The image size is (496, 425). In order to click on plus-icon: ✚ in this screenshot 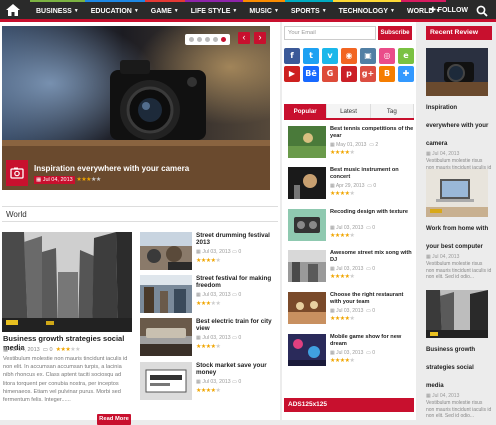, I will do `click(433, 10)`.